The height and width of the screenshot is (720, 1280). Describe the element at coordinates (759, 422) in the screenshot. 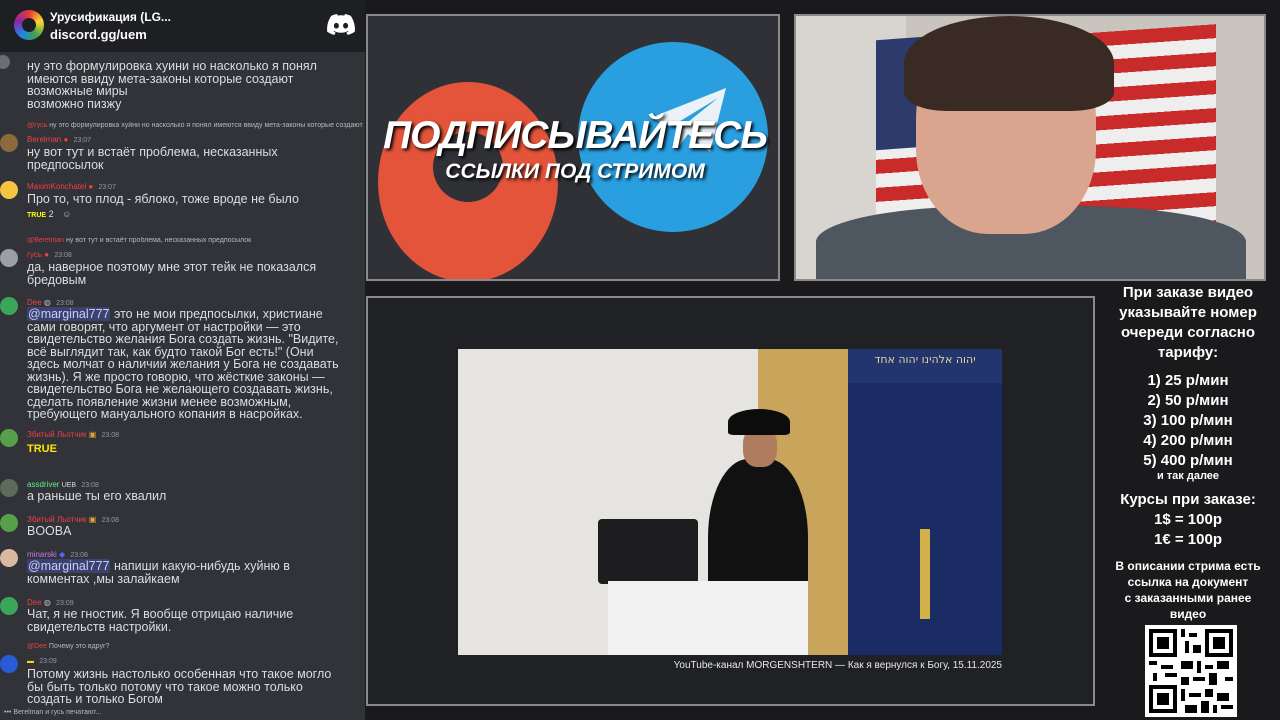

I see `speaker-hat` at that location.